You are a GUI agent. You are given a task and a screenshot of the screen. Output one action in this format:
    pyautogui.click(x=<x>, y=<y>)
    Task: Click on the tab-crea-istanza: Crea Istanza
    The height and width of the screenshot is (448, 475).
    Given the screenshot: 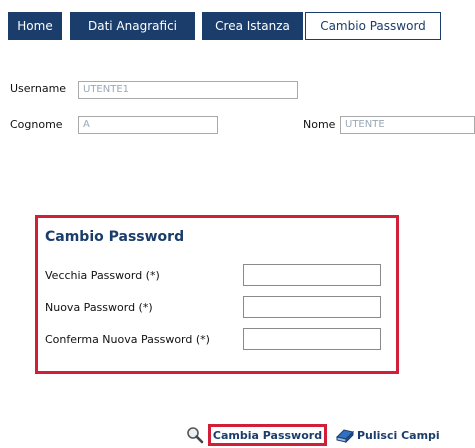 What is the action you would take?
    pyautogui.click(x=252, y=26)
    